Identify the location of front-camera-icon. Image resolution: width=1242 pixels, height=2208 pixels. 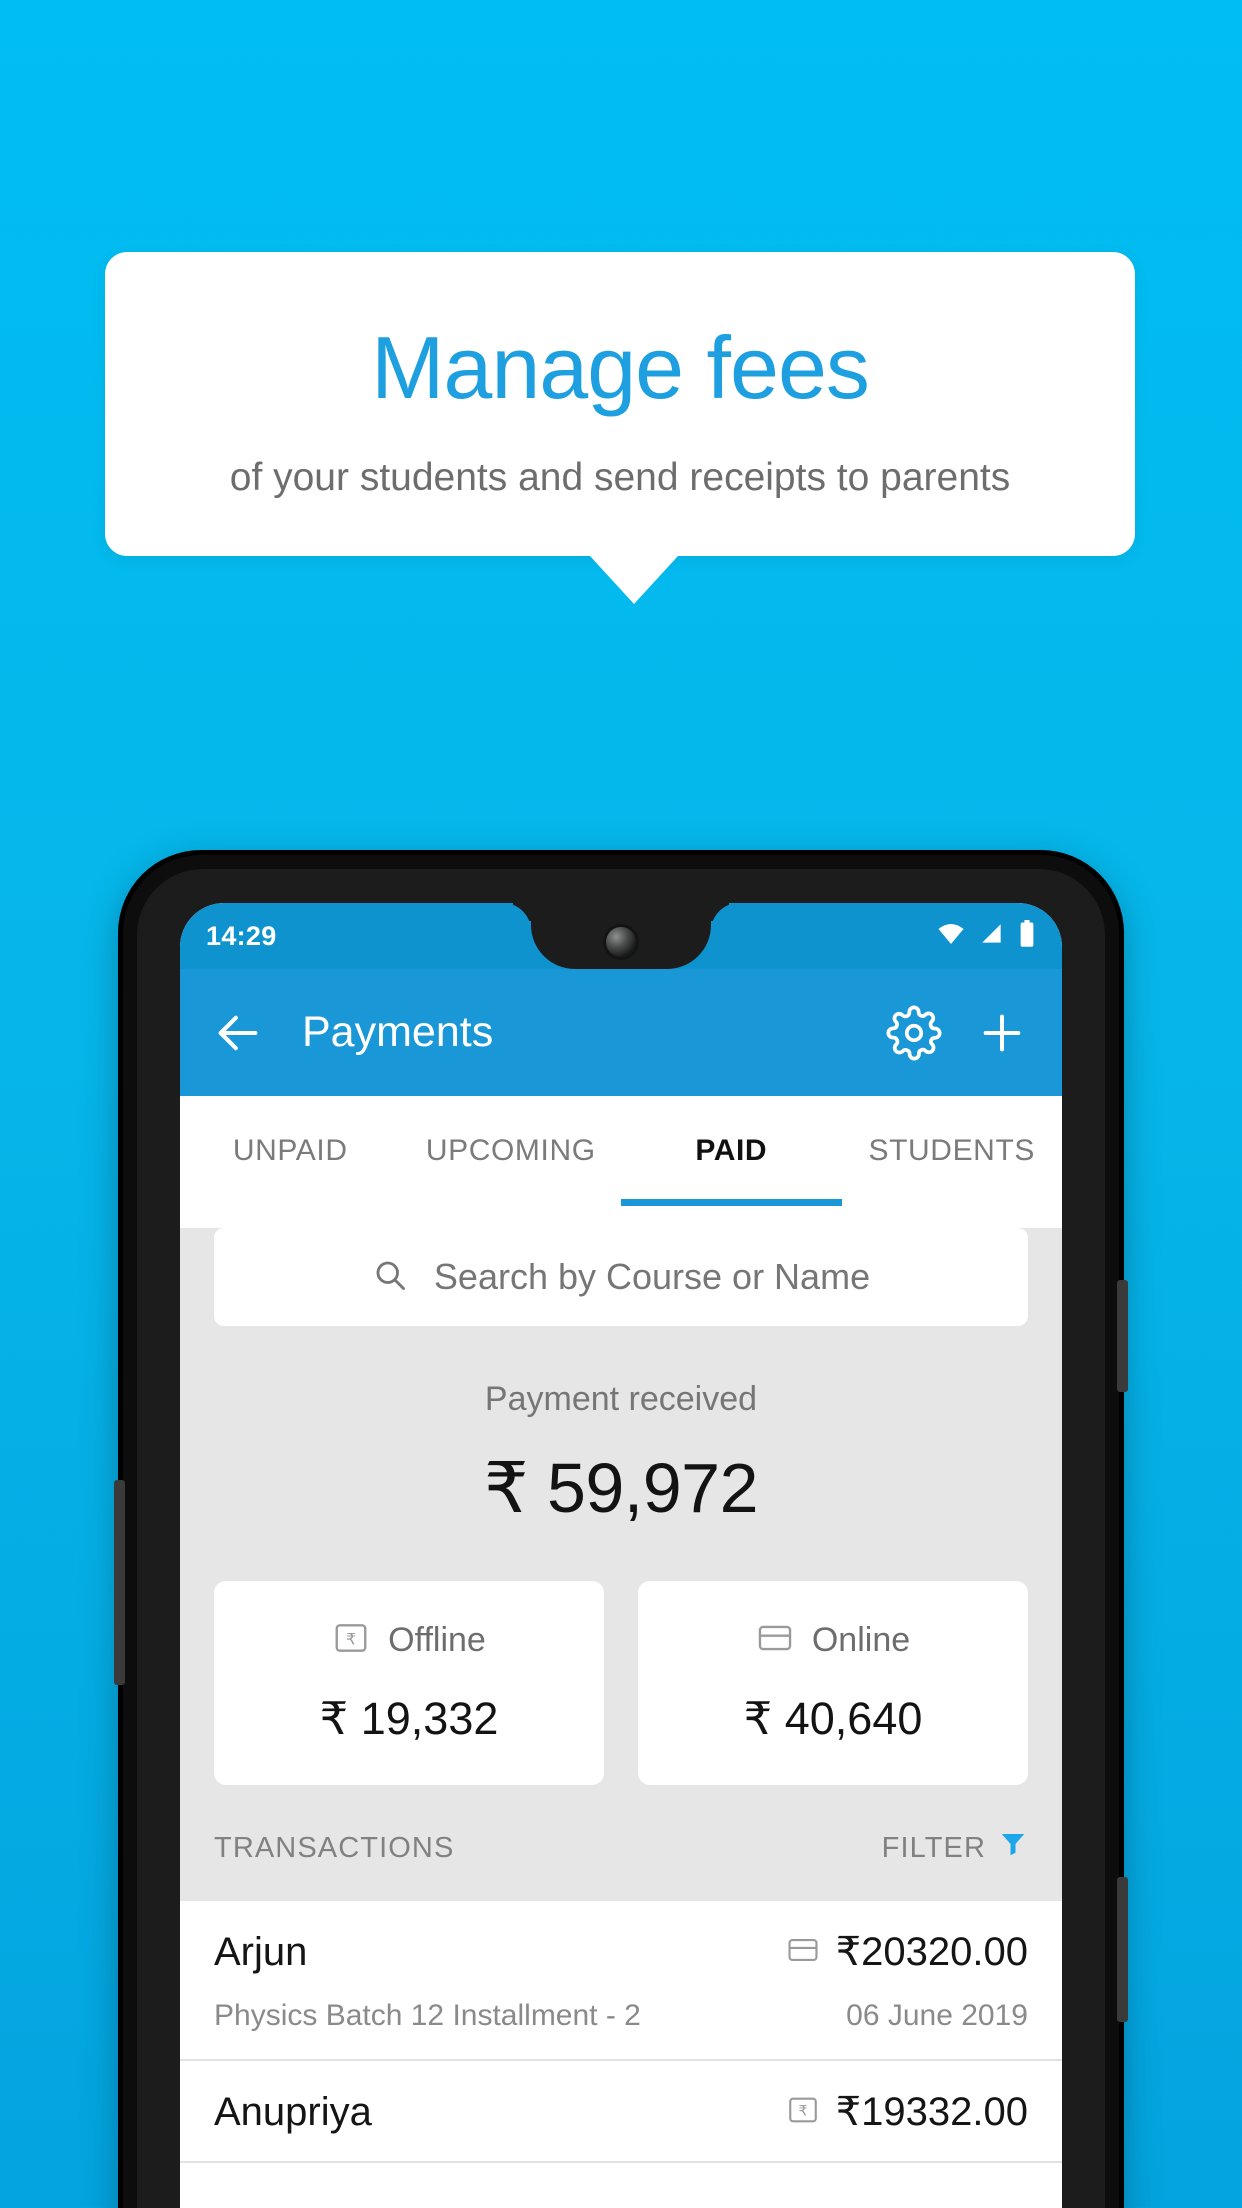
(621, 942).